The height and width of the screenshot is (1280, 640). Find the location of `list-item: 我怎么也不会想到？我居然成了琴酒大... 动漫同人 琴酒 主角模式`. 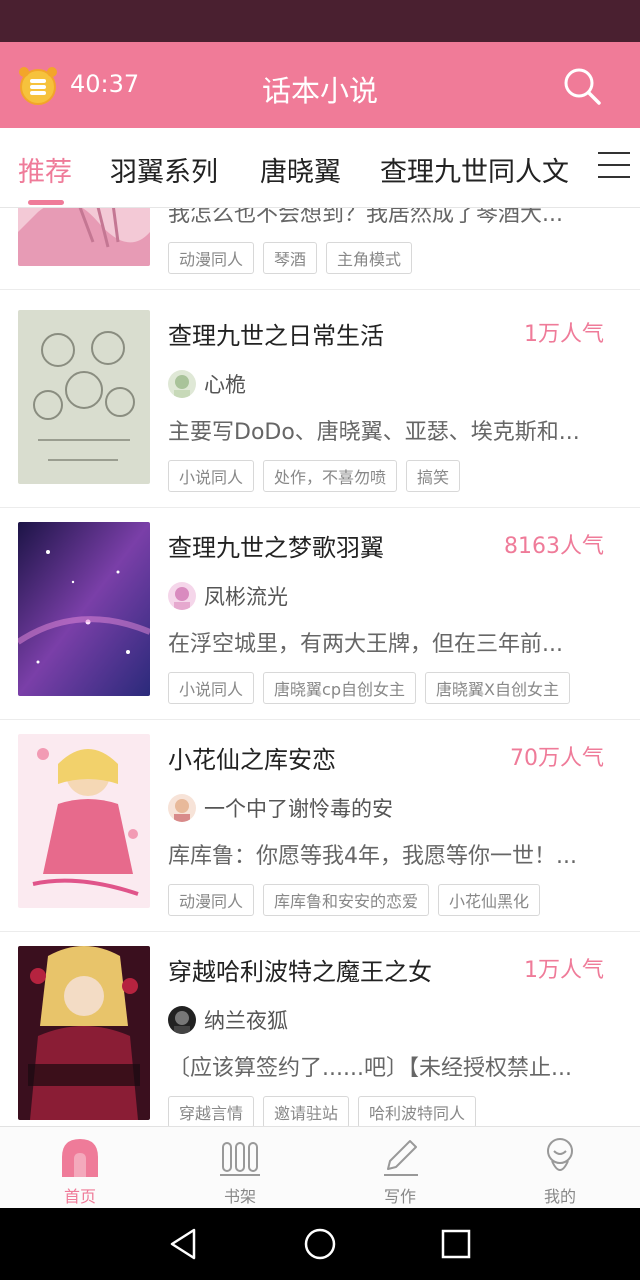

list-item: 我怎么也不会想到？我居然成了琴酒大... 动漫同人 琴酒 主角模式 is located at coordinates (320, 249).